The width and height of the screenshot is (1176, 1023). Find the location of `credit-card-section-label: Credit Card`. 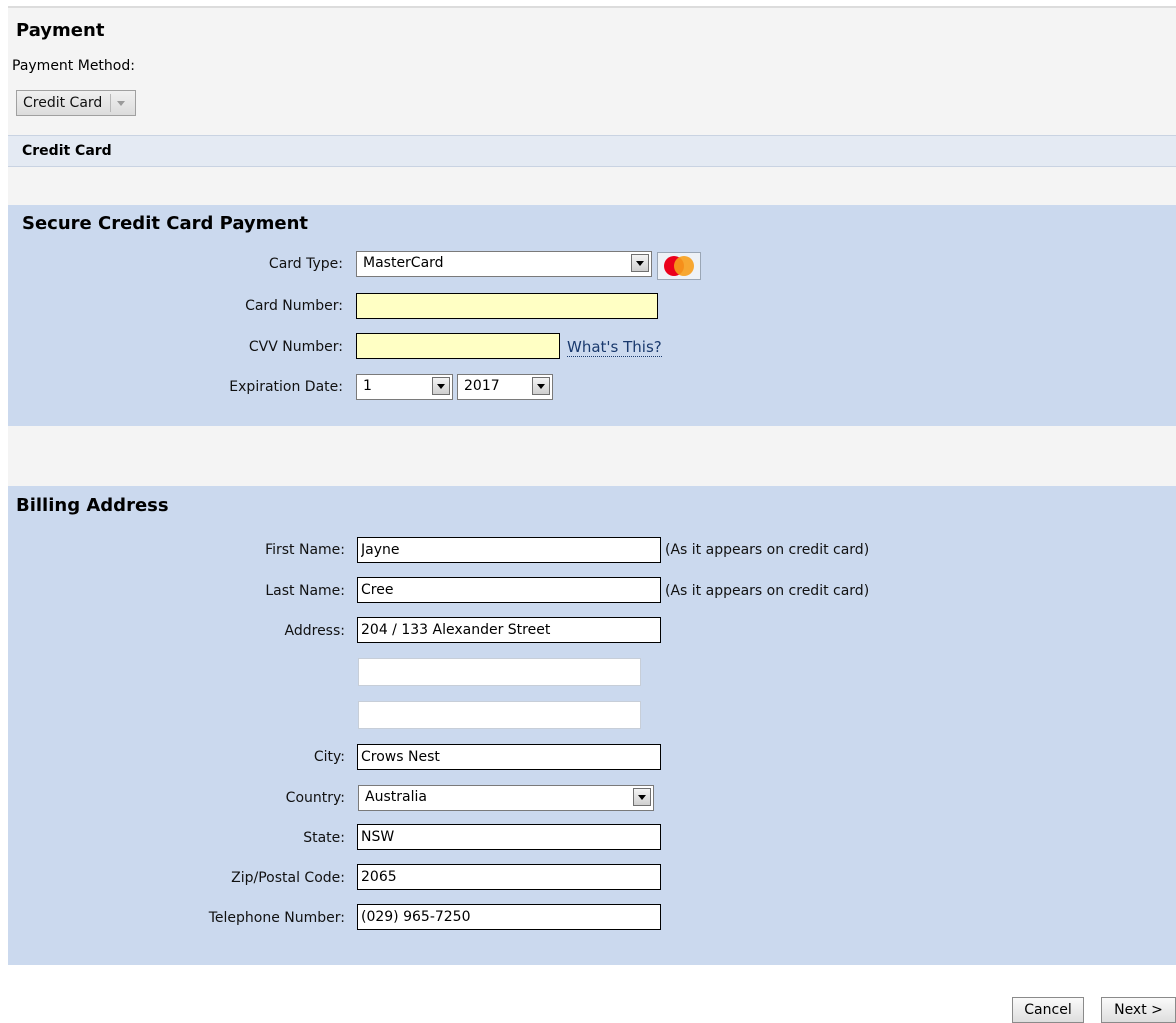

credit-card-section-label: Credit Card is located at coordinates (67, 151).